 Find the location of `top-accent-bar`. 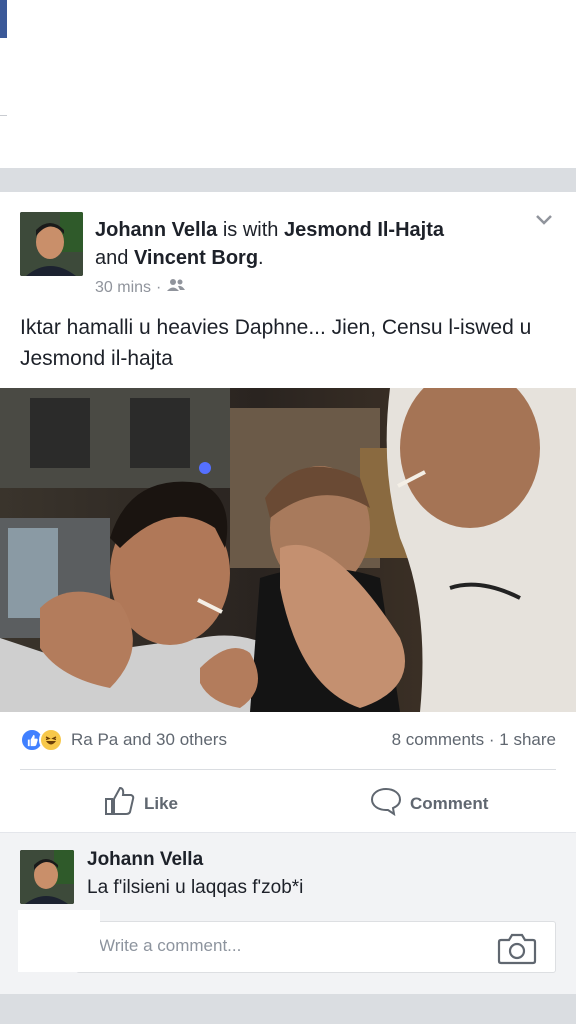

top-accent-bar is located at coordinates (3, 19).